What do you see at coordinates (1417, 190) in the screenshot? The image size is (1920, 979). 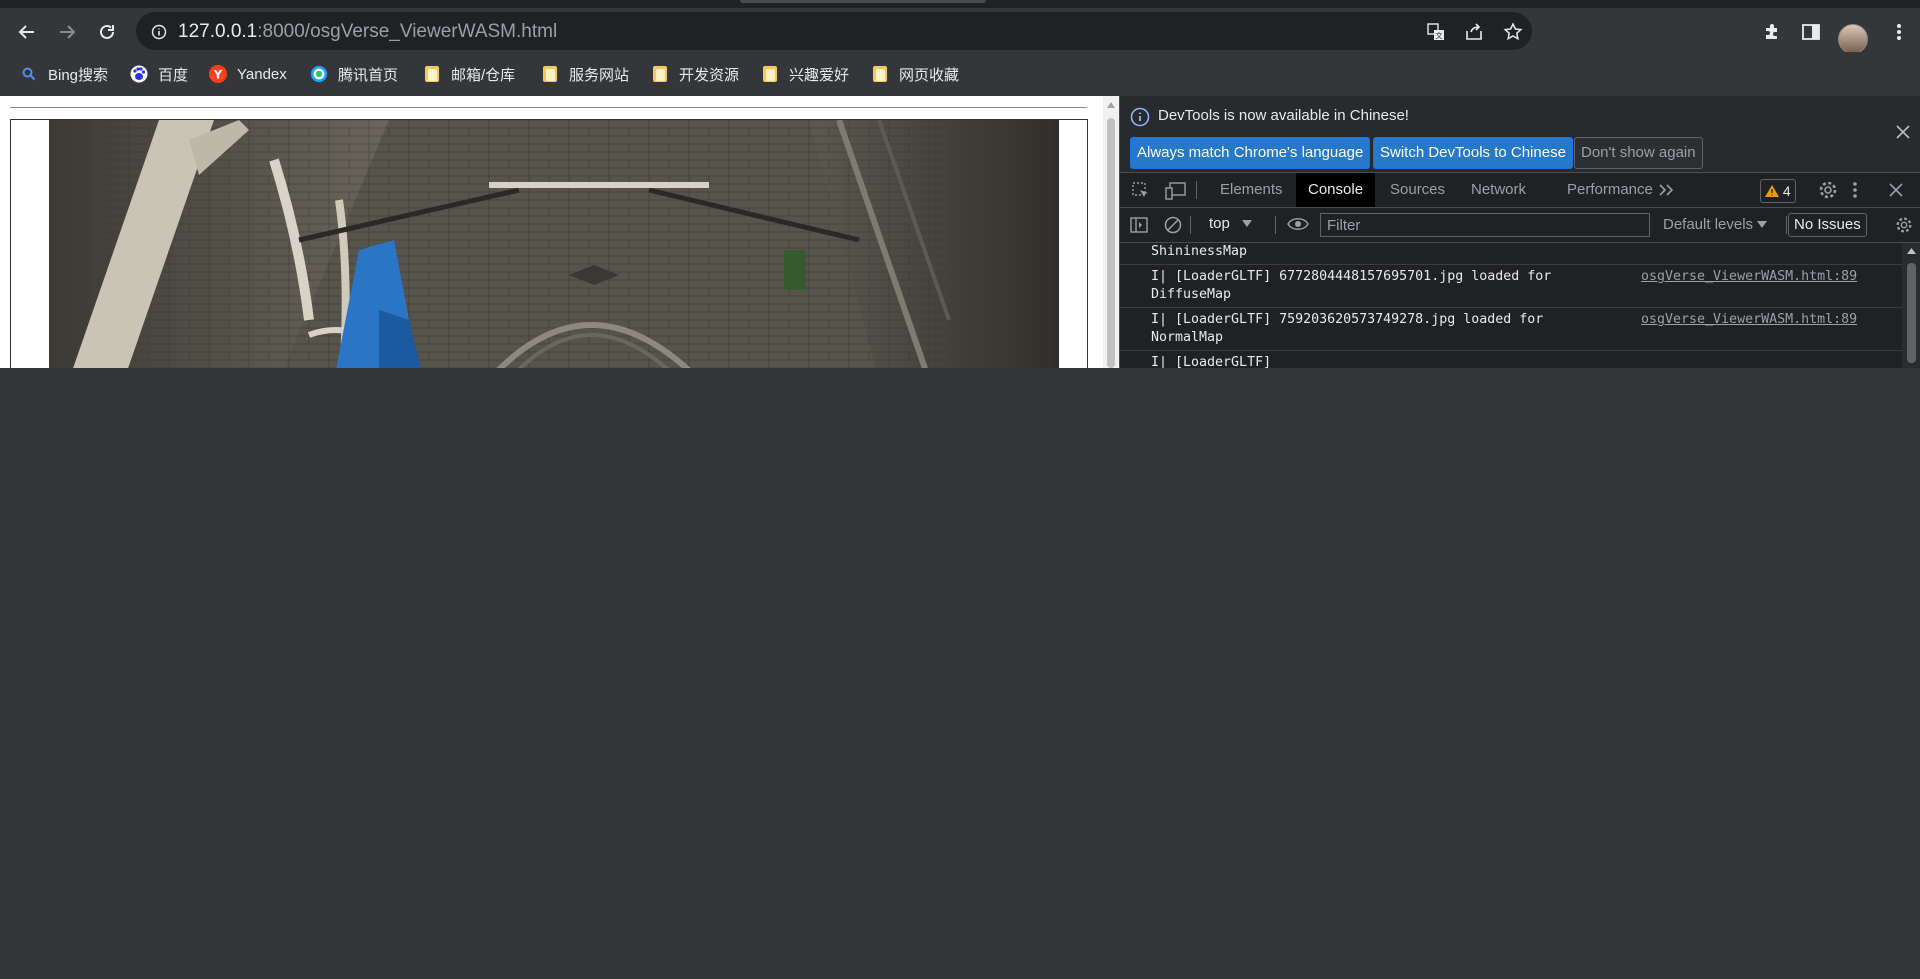 I see `tab-sources: Sources` at bounding box center [1417, 190].